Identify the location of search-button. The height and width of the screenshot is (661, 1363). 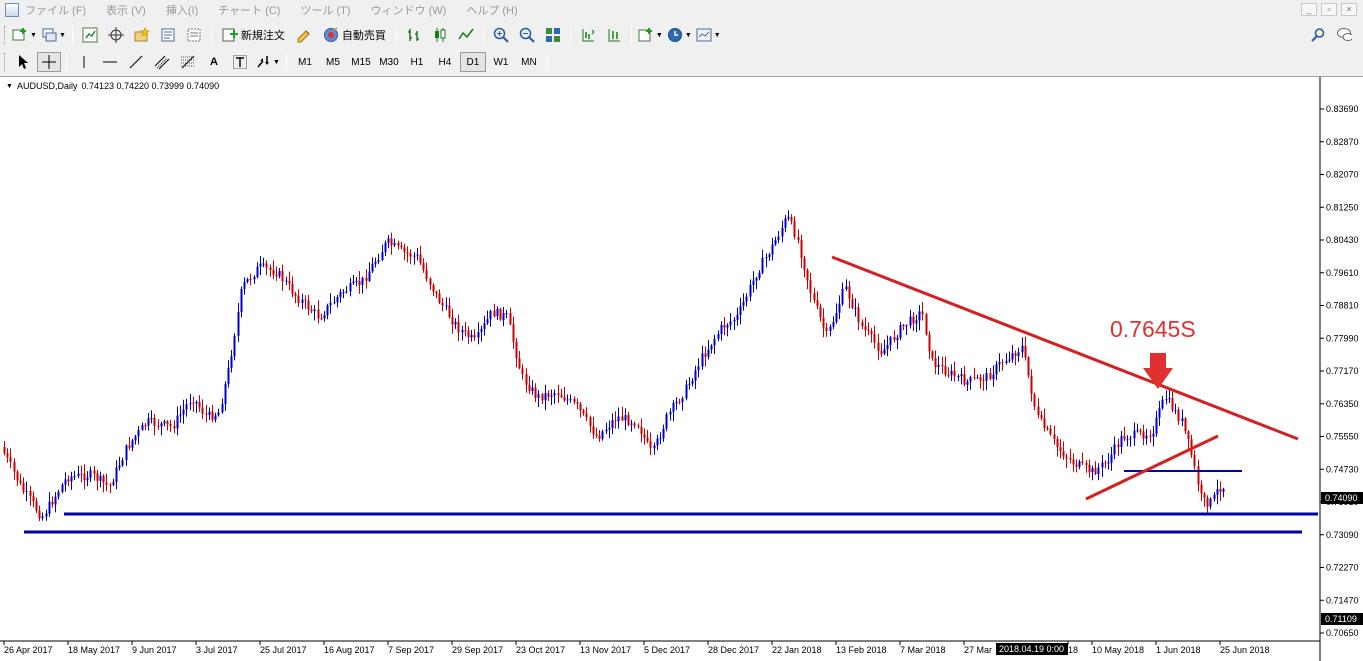
(1318, 35).